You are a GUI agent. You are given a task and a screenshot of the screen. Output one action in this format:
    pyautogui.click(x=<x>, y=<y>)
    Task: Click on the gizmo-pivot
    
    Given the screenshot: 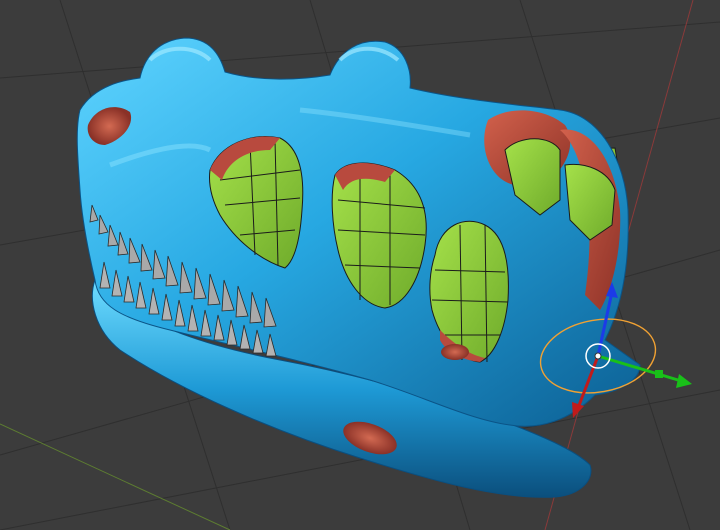 What is the action you would take?
    pyautogui.click(x=598, y=356)
    